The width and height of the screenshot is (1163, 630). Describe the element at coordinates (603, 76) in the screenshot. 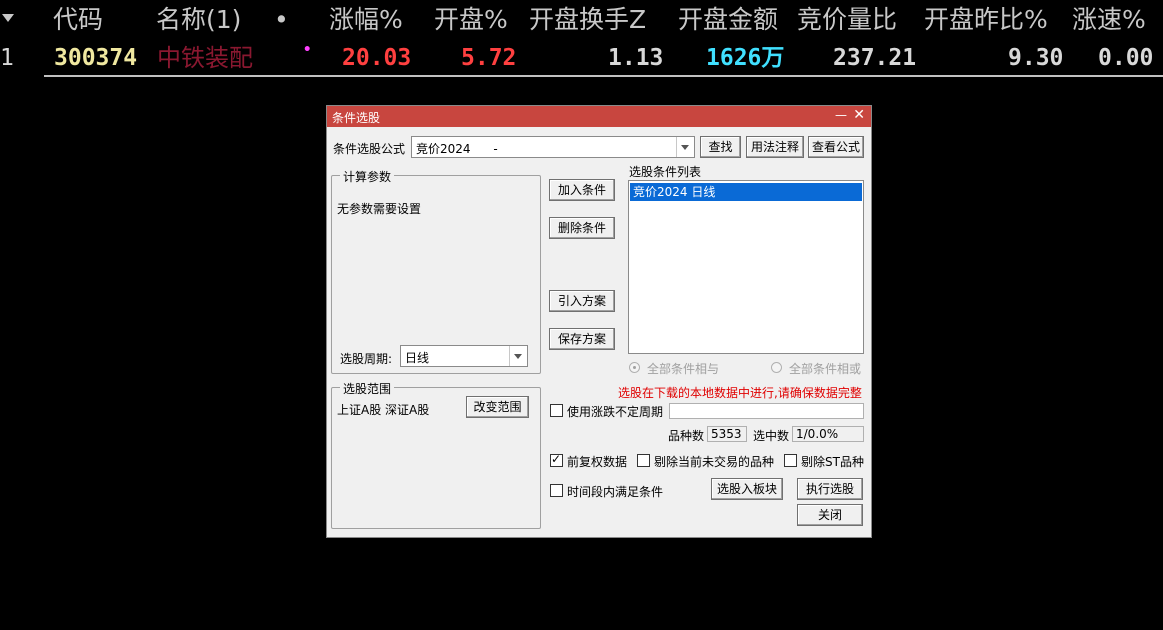

I see `row-selection-underline` at that location.